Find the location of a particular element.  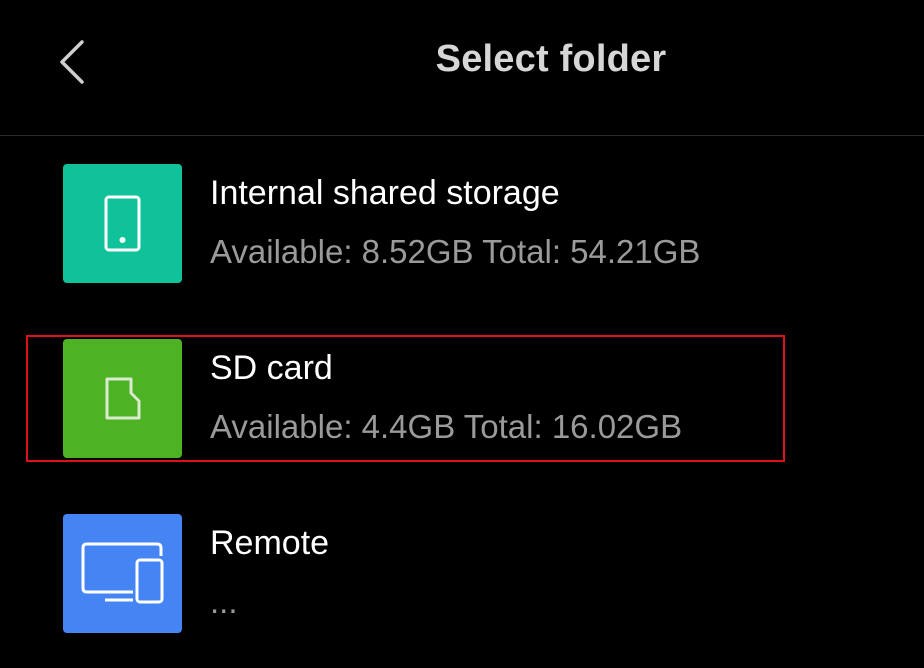

storage-tile-sd-card is located at coordinates (122, 398).